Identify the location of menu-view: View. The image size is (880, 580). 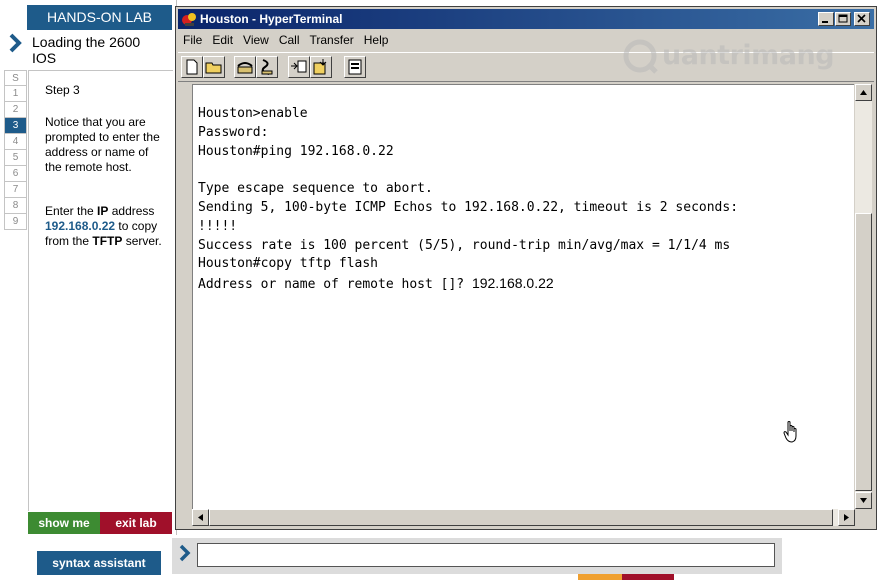
(256, 40).